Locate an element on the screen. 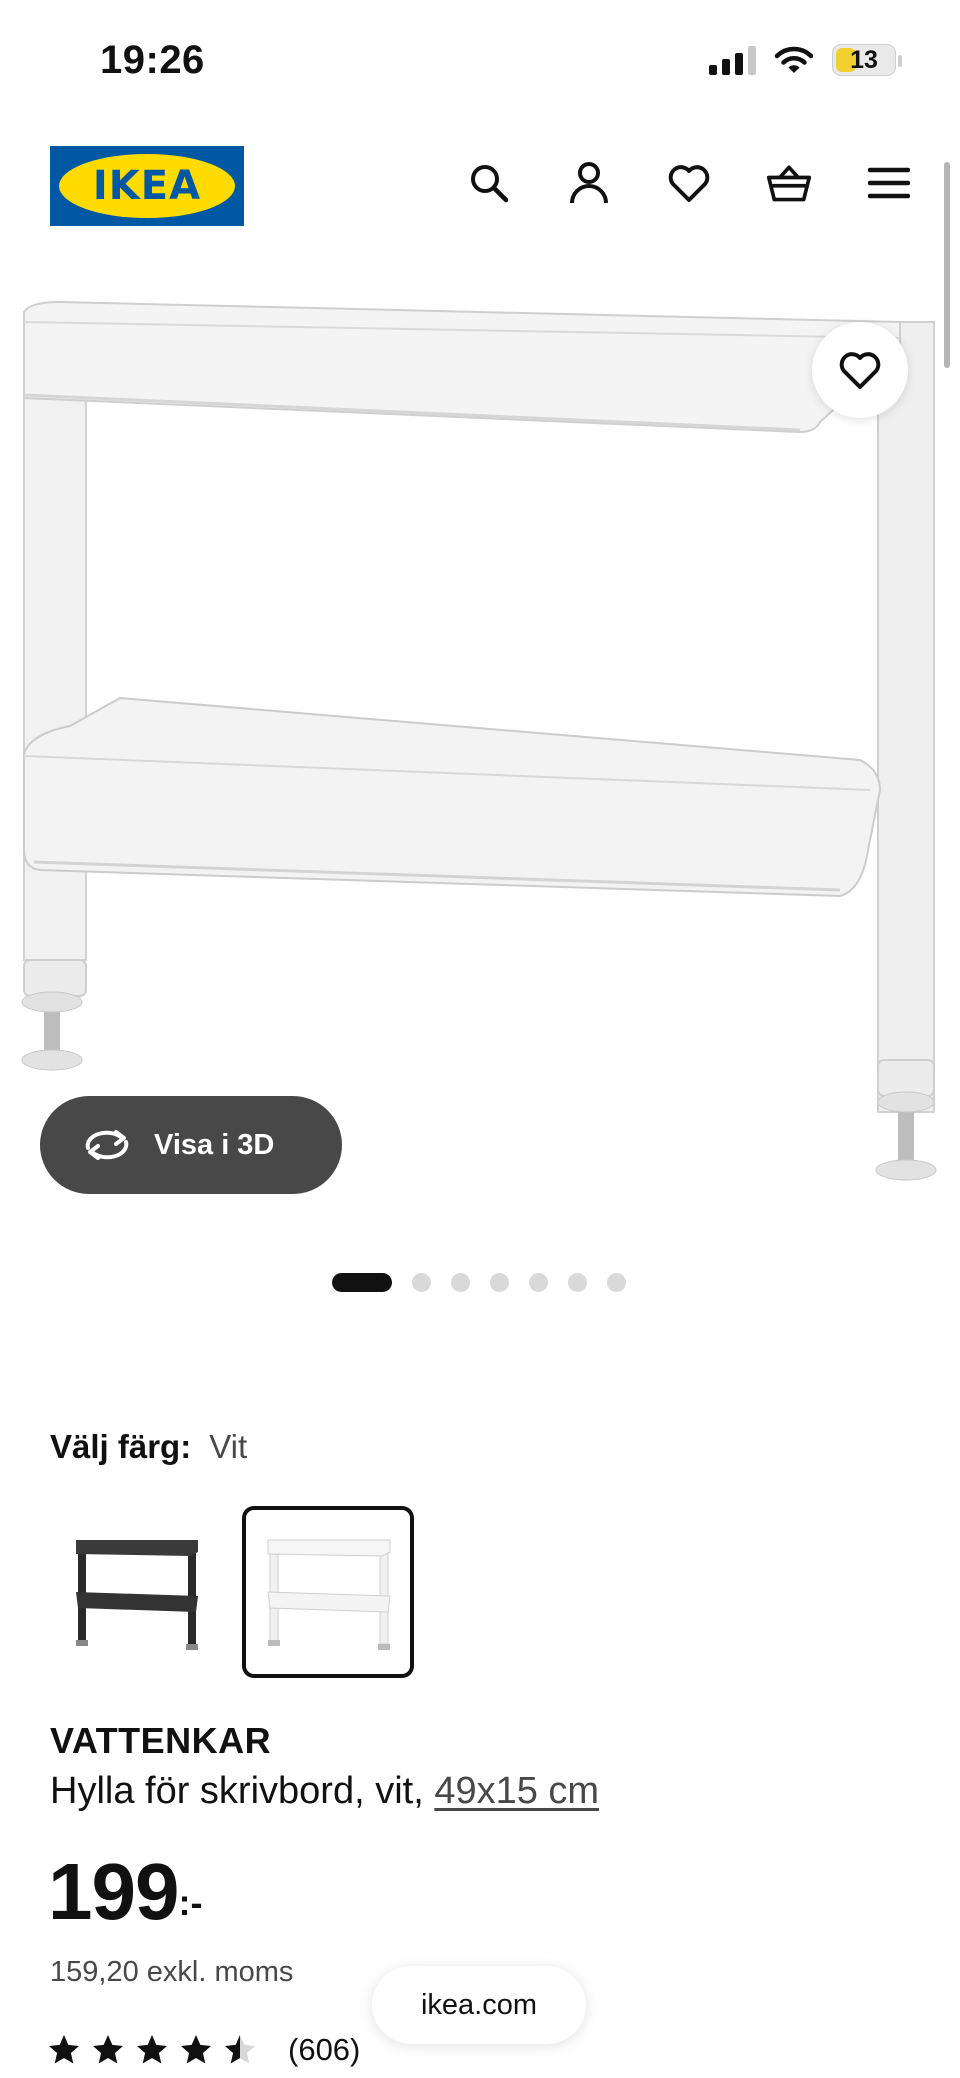 The height and width of the screenshot is (2078, 960). price-excl-vat: 159,20 exkl. moms is located at coordinates (172, 1972).